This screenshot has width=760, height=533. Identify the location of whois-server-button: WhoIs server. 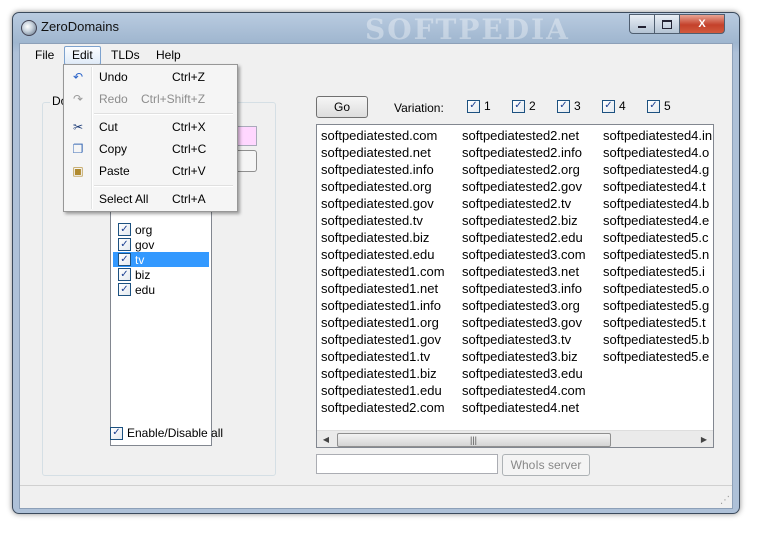
(546, 465).